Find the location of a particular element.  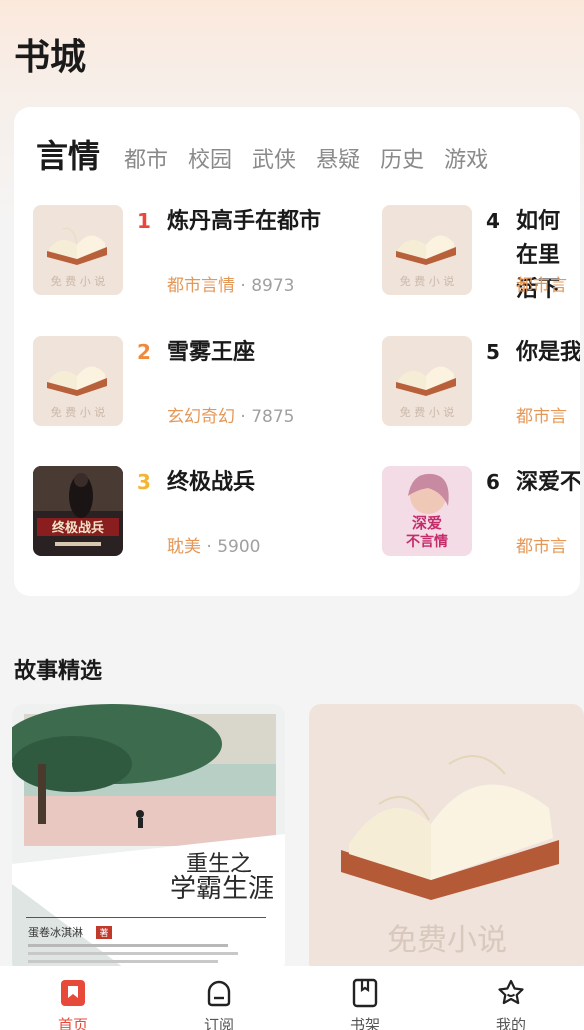

tab-history: 历史 is located at coordinates (402, 158).